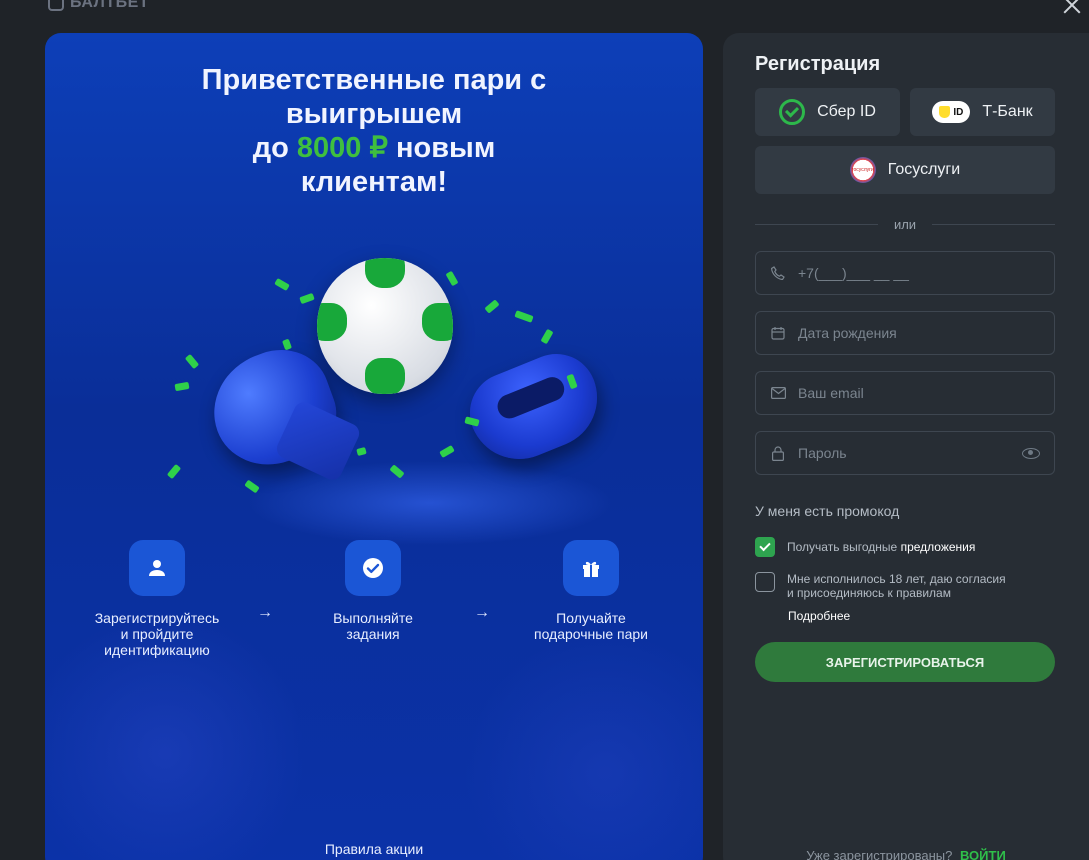 This screenshot has width=1089, height=860. Describe the element at coordinates (591, 568) in the screenshot. I see `gift-icon` at that location.